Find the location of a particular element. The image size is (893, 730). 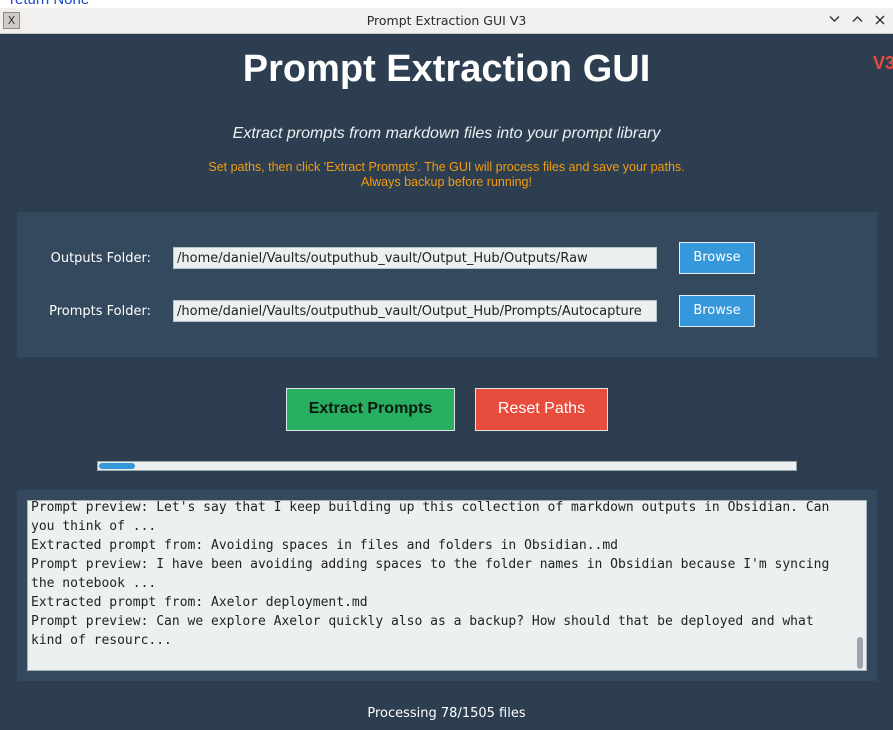

browse-prompts-button: Browse is located at coordinates (717, 311).